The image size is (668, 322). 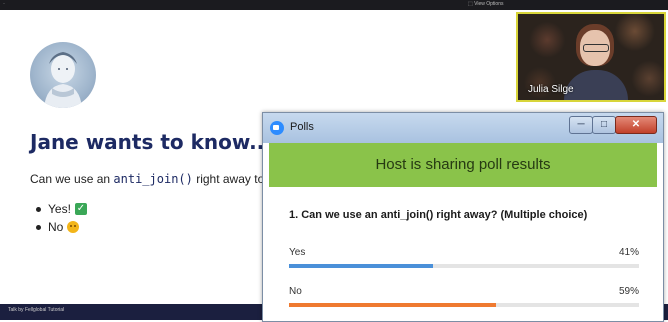 I want to click on slide-question-prefix: Can we use an, so click(x=72, y=179).